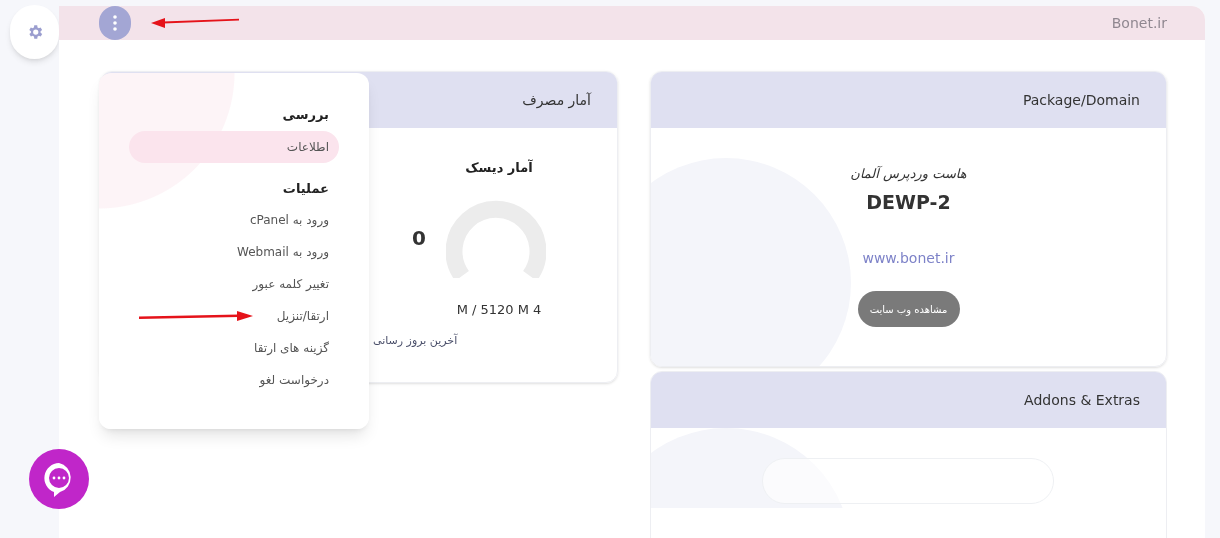  I want to click on disk-title: آمار دیسک, so click(499, 167).